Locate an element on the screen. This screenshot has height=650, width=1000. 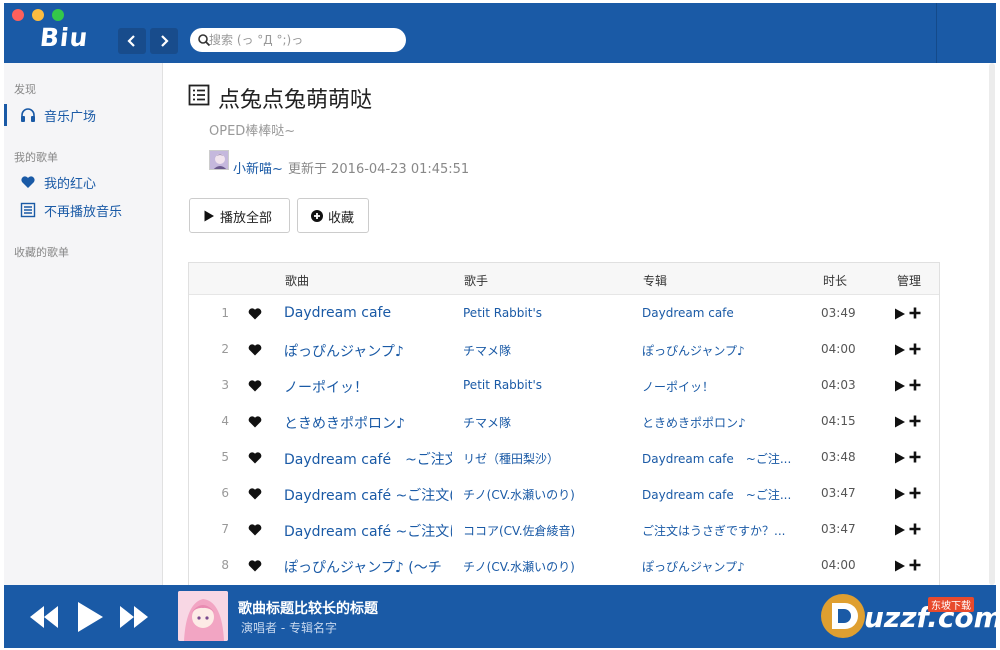
sidebar-item-music-square: 音乐广场 is located at coordinates (83, 115).